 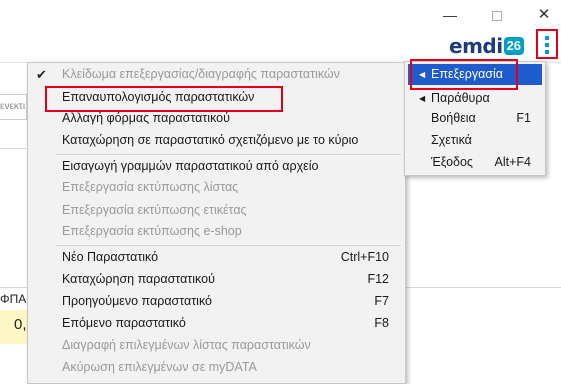 What do you see at coordinates (124, 323) in the screenshot?
I see `menu-item-label: Επόμενο παραστατικό` at bounding box center [124, 323].